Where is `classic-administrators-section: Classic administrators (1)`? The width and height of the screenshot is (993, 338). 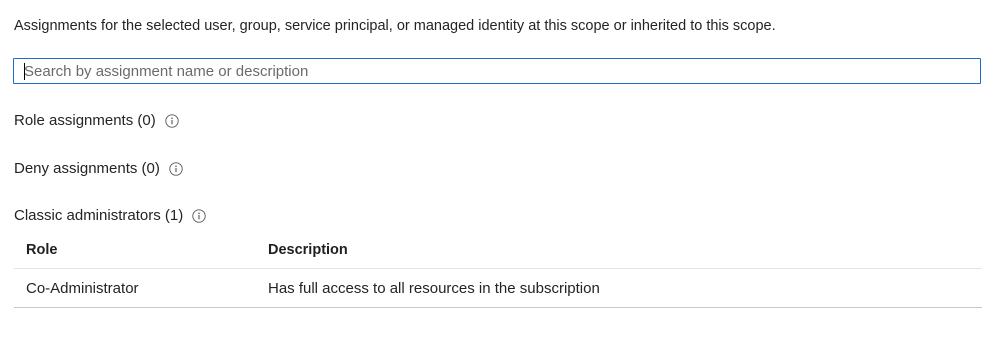
classic-administrators-section: Classic administrators (1) is located at coordinates (110, 216).